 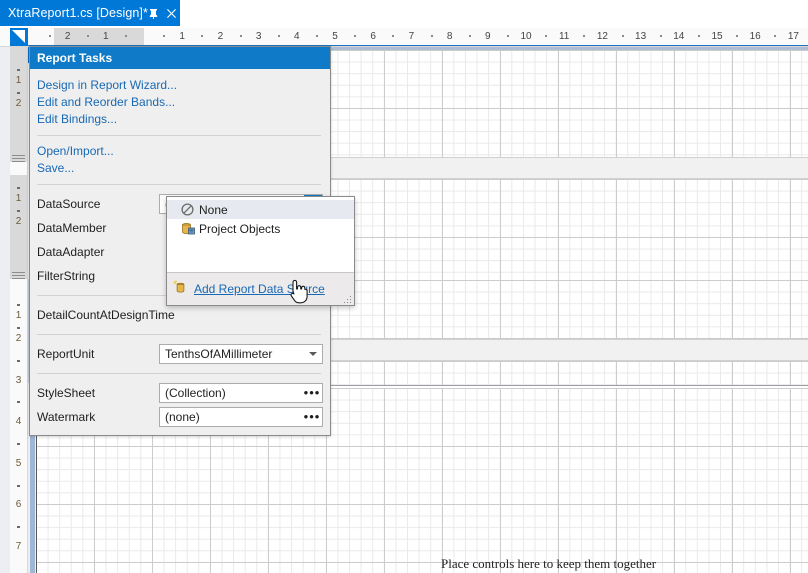 I want to click on row-watermark: Watermark (none) •••, so click(x=180, y=417).